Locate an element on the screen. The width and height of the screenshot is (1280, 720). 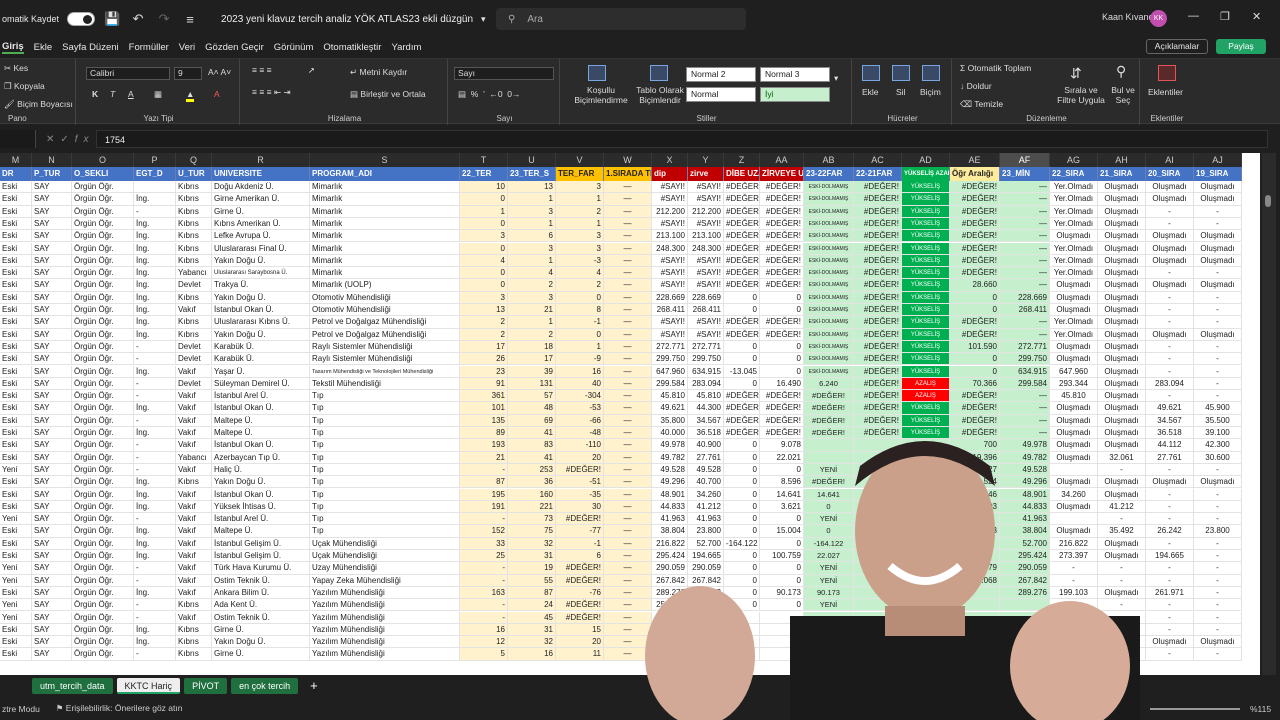
filter-header-cell: U_TUR is located at coordinates (194, 174).